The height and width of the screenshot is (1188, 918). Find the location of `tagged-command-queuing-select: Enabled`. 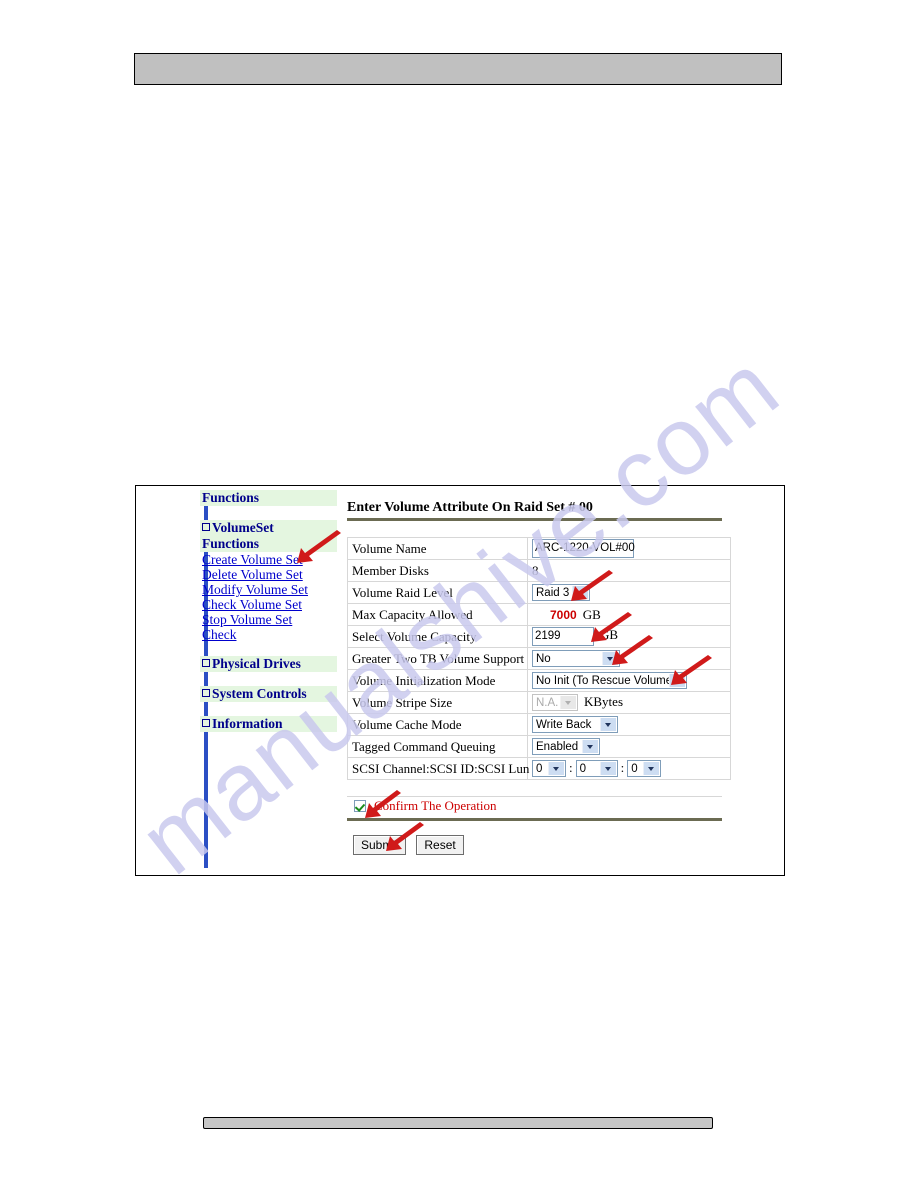

tagged-command-queuing-select: Enabled is located at coordinates (566, 747).